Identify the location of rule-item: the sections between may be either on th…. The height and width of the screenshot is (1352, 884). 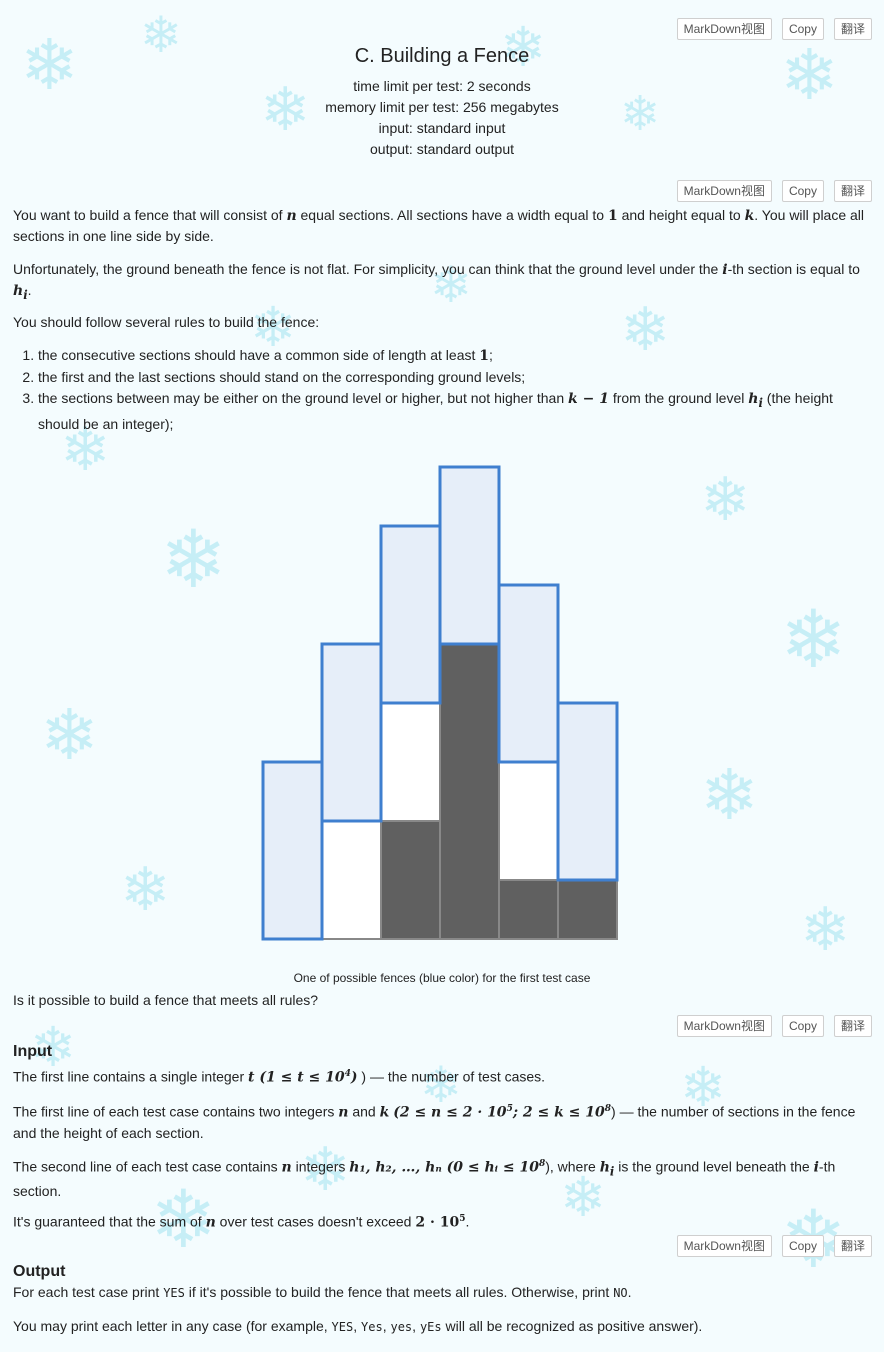
(458, 411).